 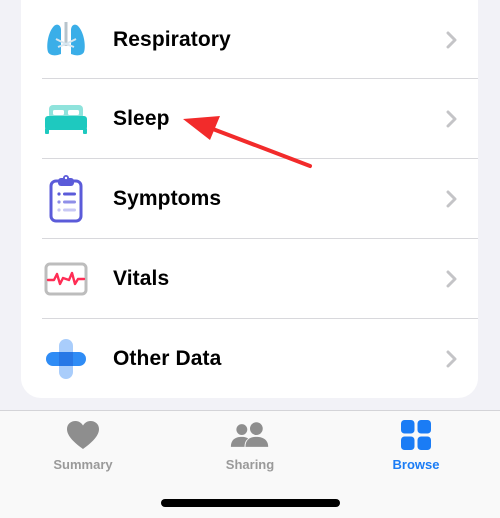 What do you see at coordinates (250, 435) in the screenshot?
I see `people-icon` at bounding box center [250, 435].